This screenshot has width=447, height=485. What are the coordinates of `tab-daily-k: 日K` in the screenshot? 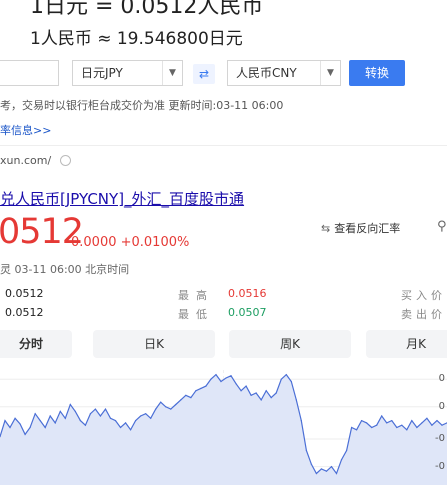 It's located at (154, 344).